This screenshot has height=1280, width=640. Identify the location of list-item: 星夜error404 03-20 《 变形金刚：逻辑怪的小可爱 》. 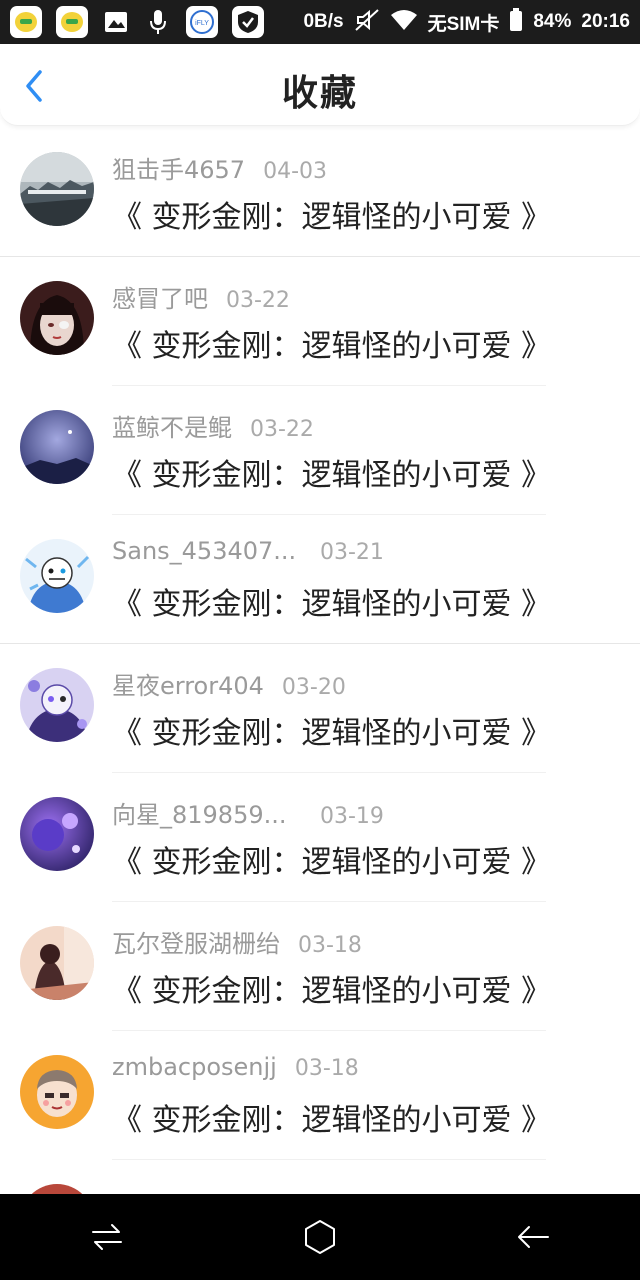
(320, 708).